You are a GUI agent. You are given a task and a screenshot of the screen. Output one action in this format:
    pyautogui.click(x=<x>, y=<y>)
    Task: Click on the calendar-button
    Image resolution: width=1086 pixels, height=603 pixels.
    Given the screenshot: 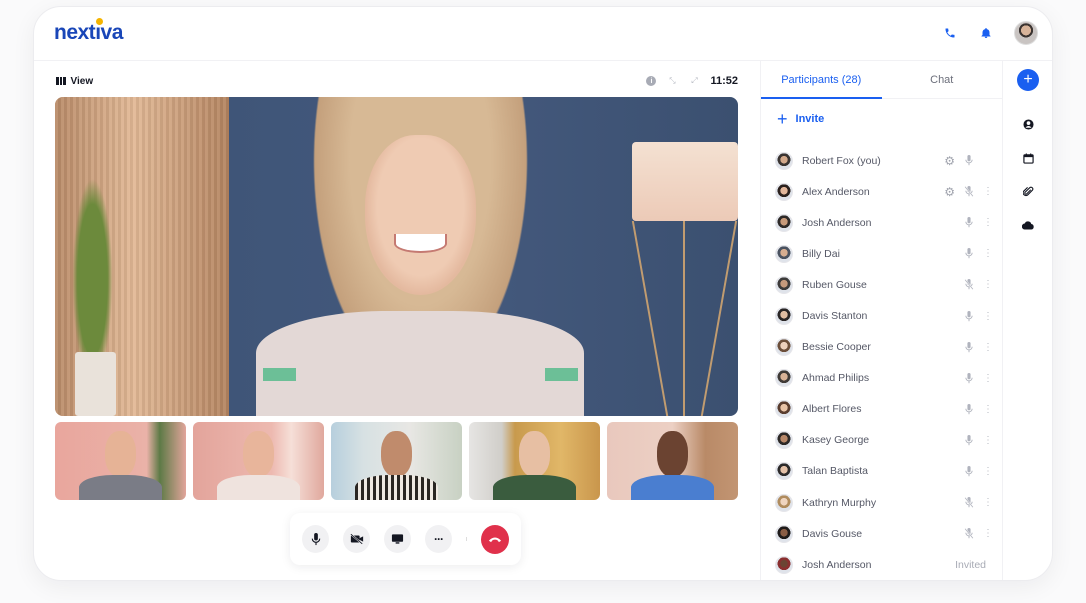 What is the action you would take?
    pyautogui.click(x=1028, y=158)
    